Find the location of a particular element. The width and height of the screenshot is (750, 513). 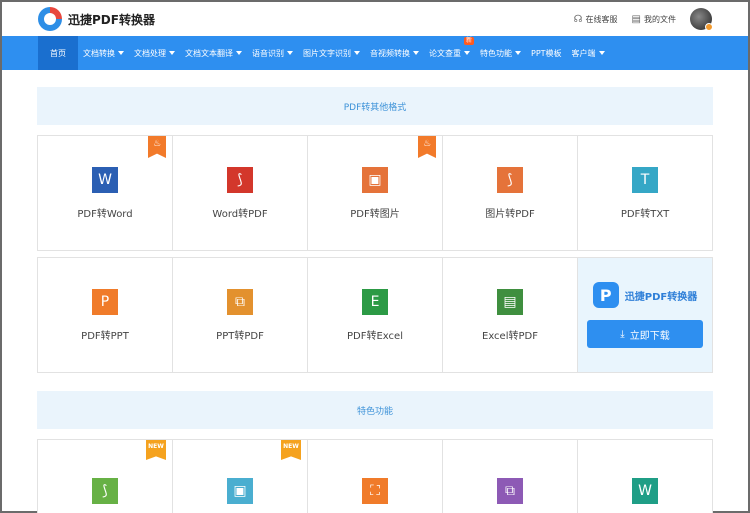

nav-label: 首页 is located at coordinates (58, 53).